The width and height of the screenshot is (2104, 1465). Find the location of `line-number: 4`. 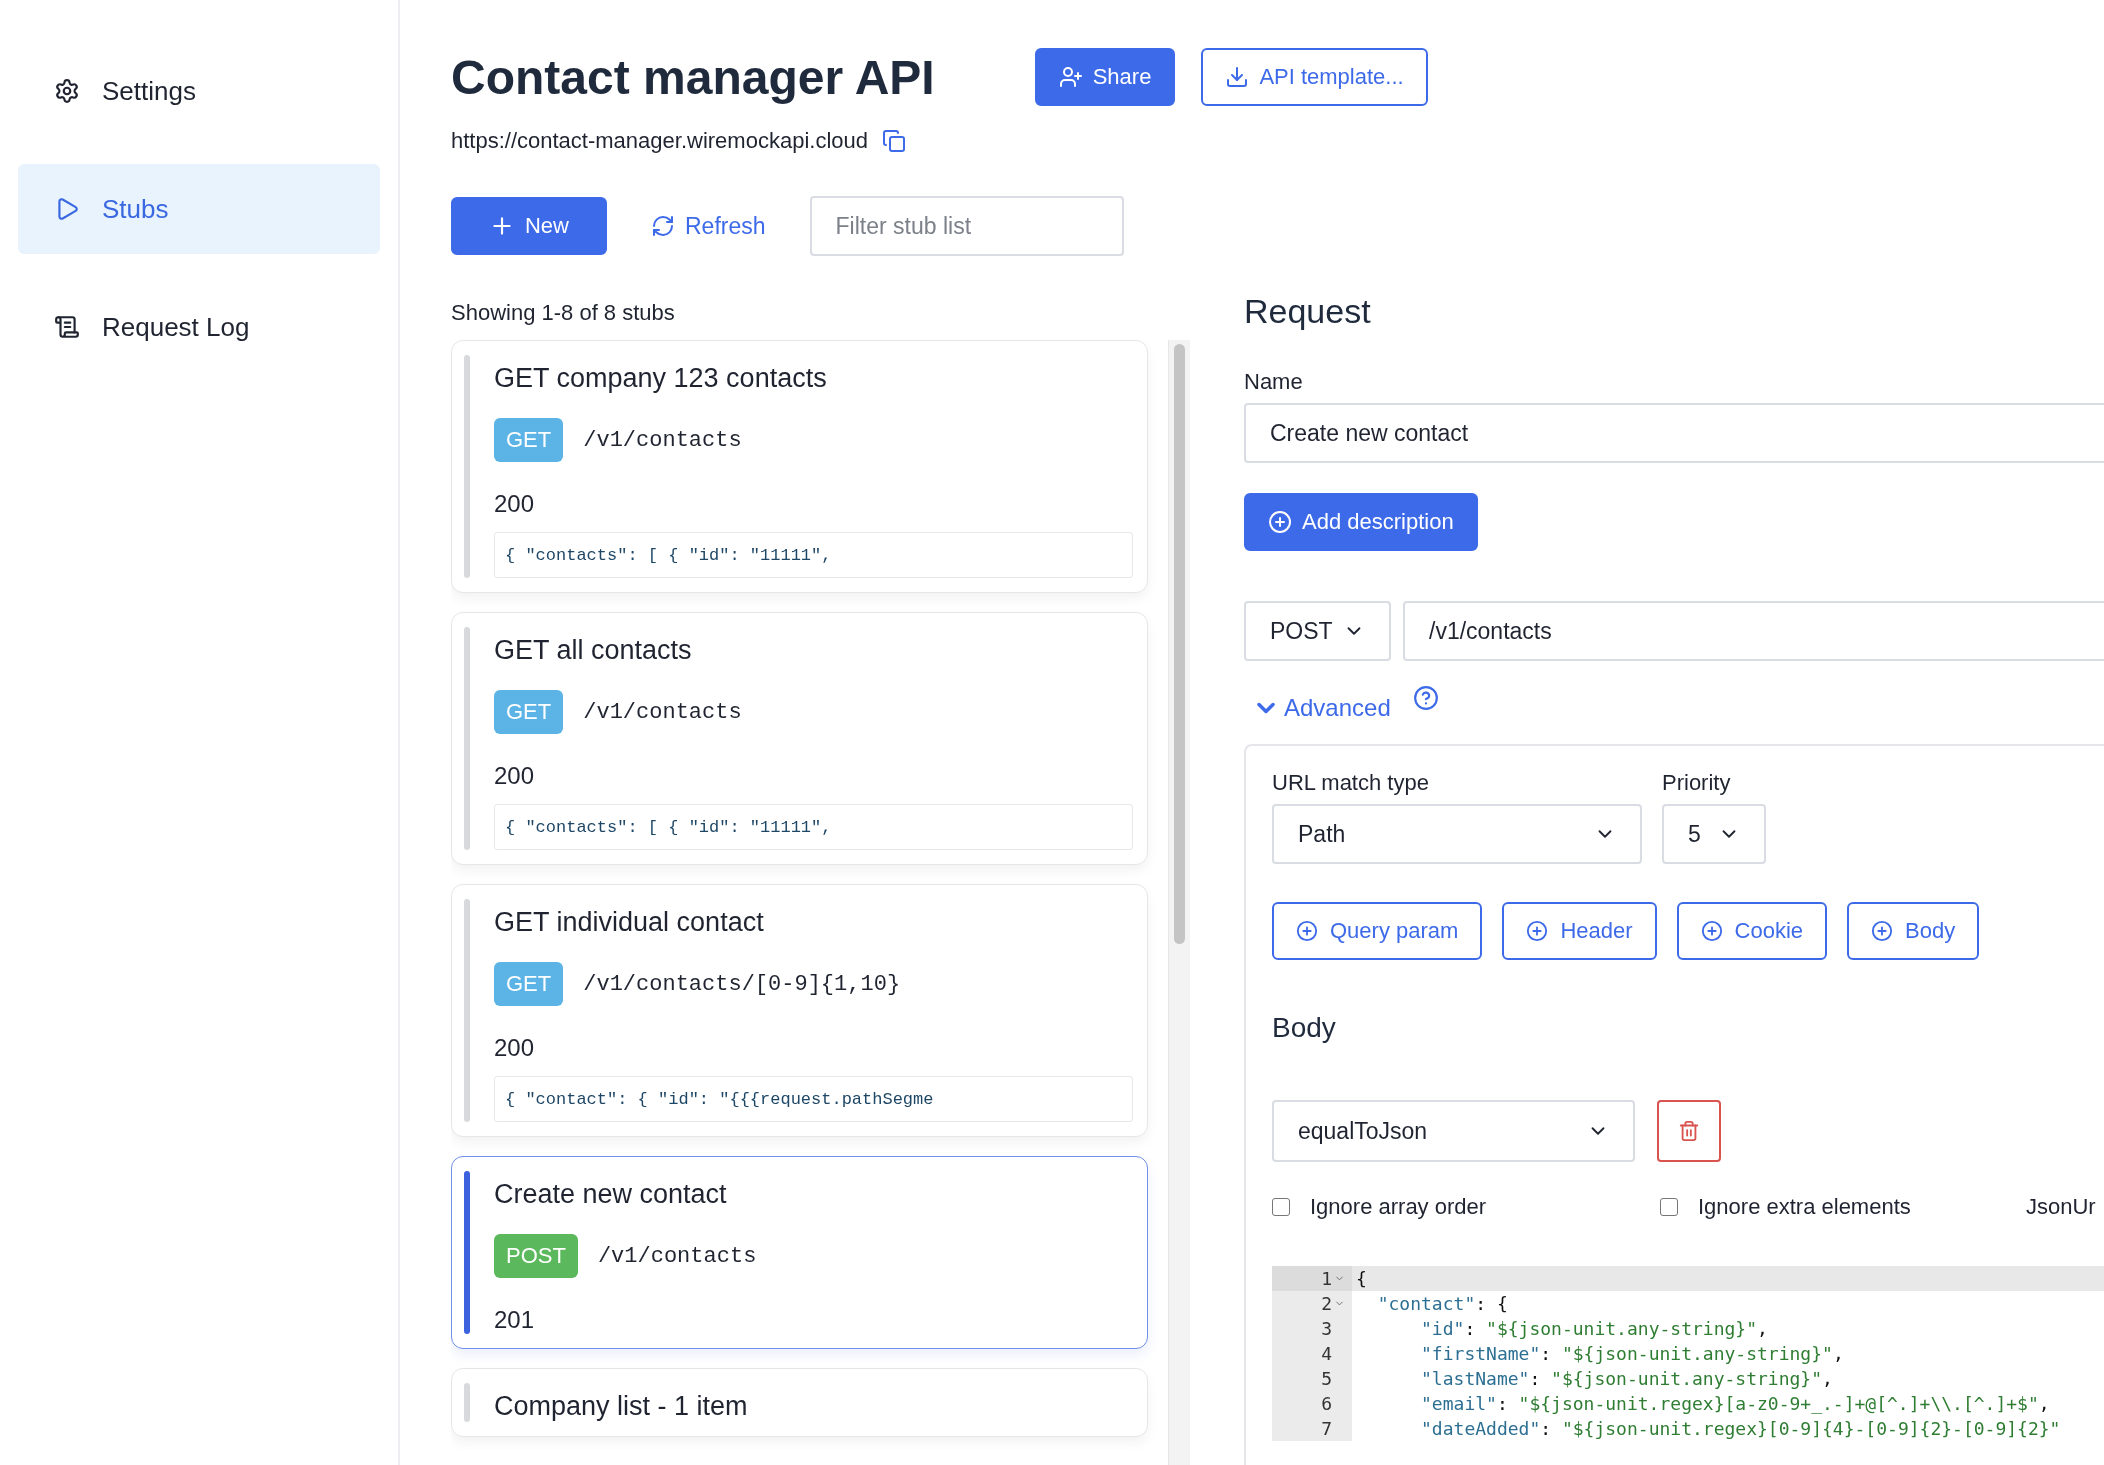

line-number: 4 is located at coordinates (1326, 1353).